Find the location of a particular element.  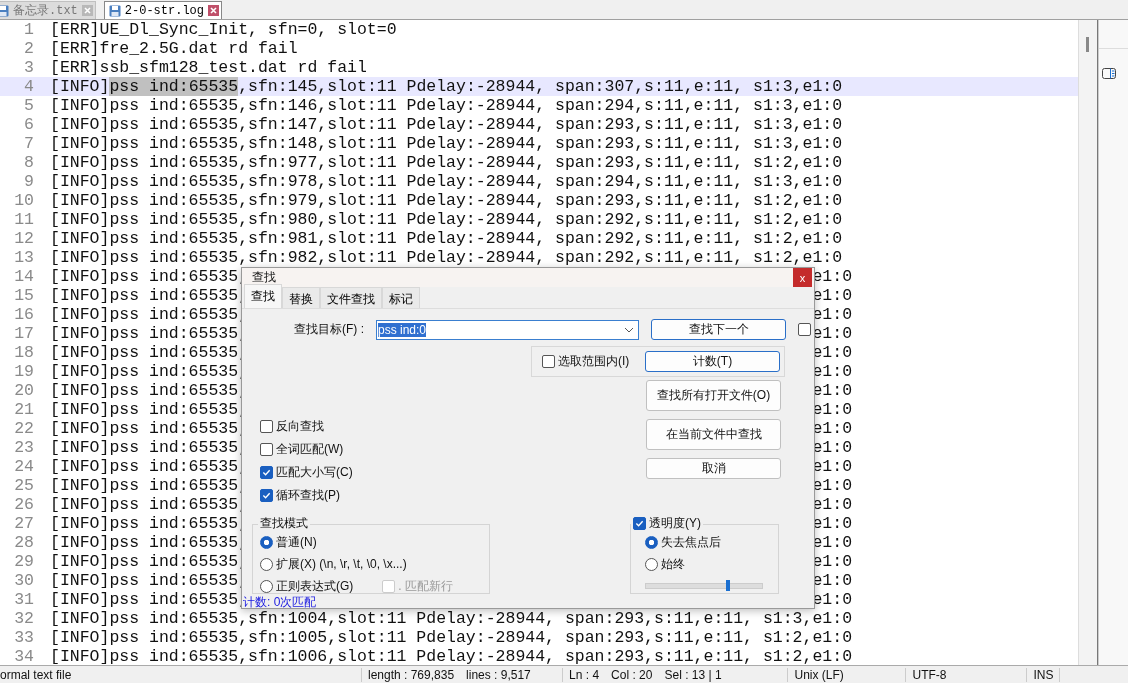

line-number: 32 is located at coordinates (24, 618).